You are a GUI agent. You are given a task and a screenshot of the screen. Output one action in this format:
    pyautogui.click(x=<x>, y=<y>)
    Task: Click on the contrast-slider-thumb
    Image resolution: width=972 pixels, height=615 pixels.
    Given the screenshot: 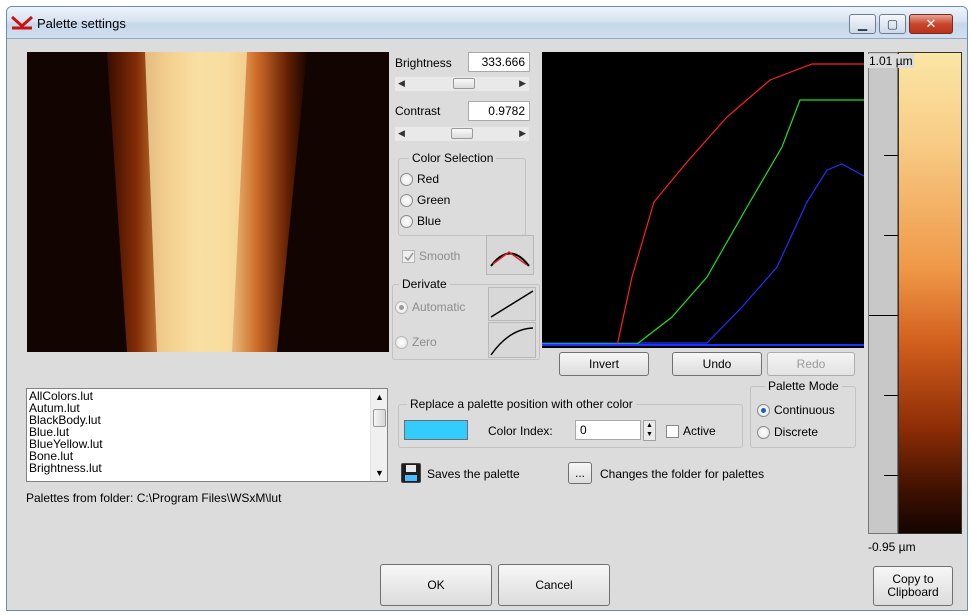 What is the action you would take?
    pyautogui.click(x=462, y=133)
    